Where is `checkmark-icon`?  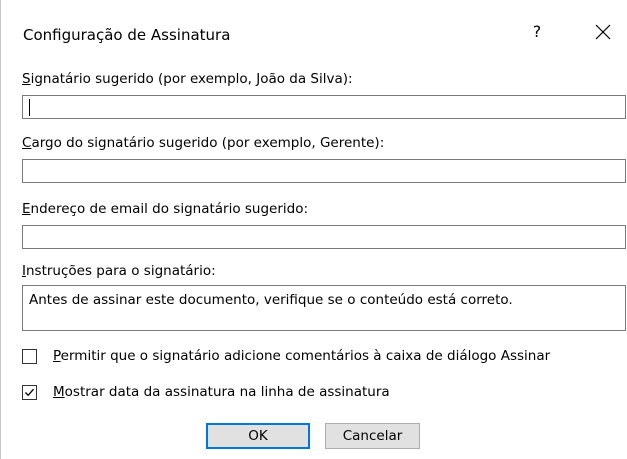 checkmark-icon is located at coordinates (29, 392).